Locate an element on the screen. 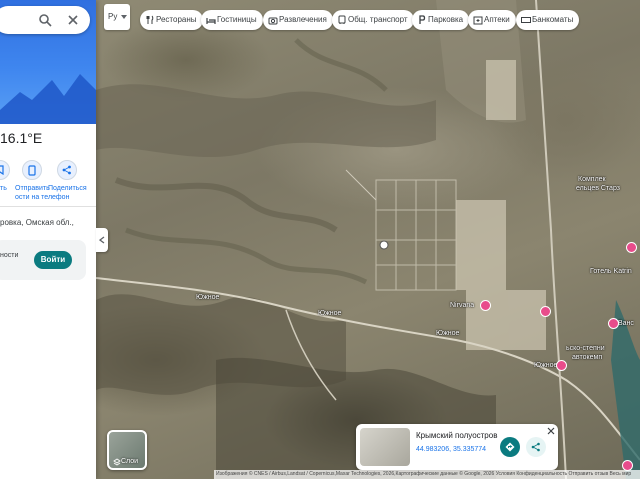 Image resolution: width=640 pixels, height=479 pixels. directions-icon is located at coordinates (510, 447).